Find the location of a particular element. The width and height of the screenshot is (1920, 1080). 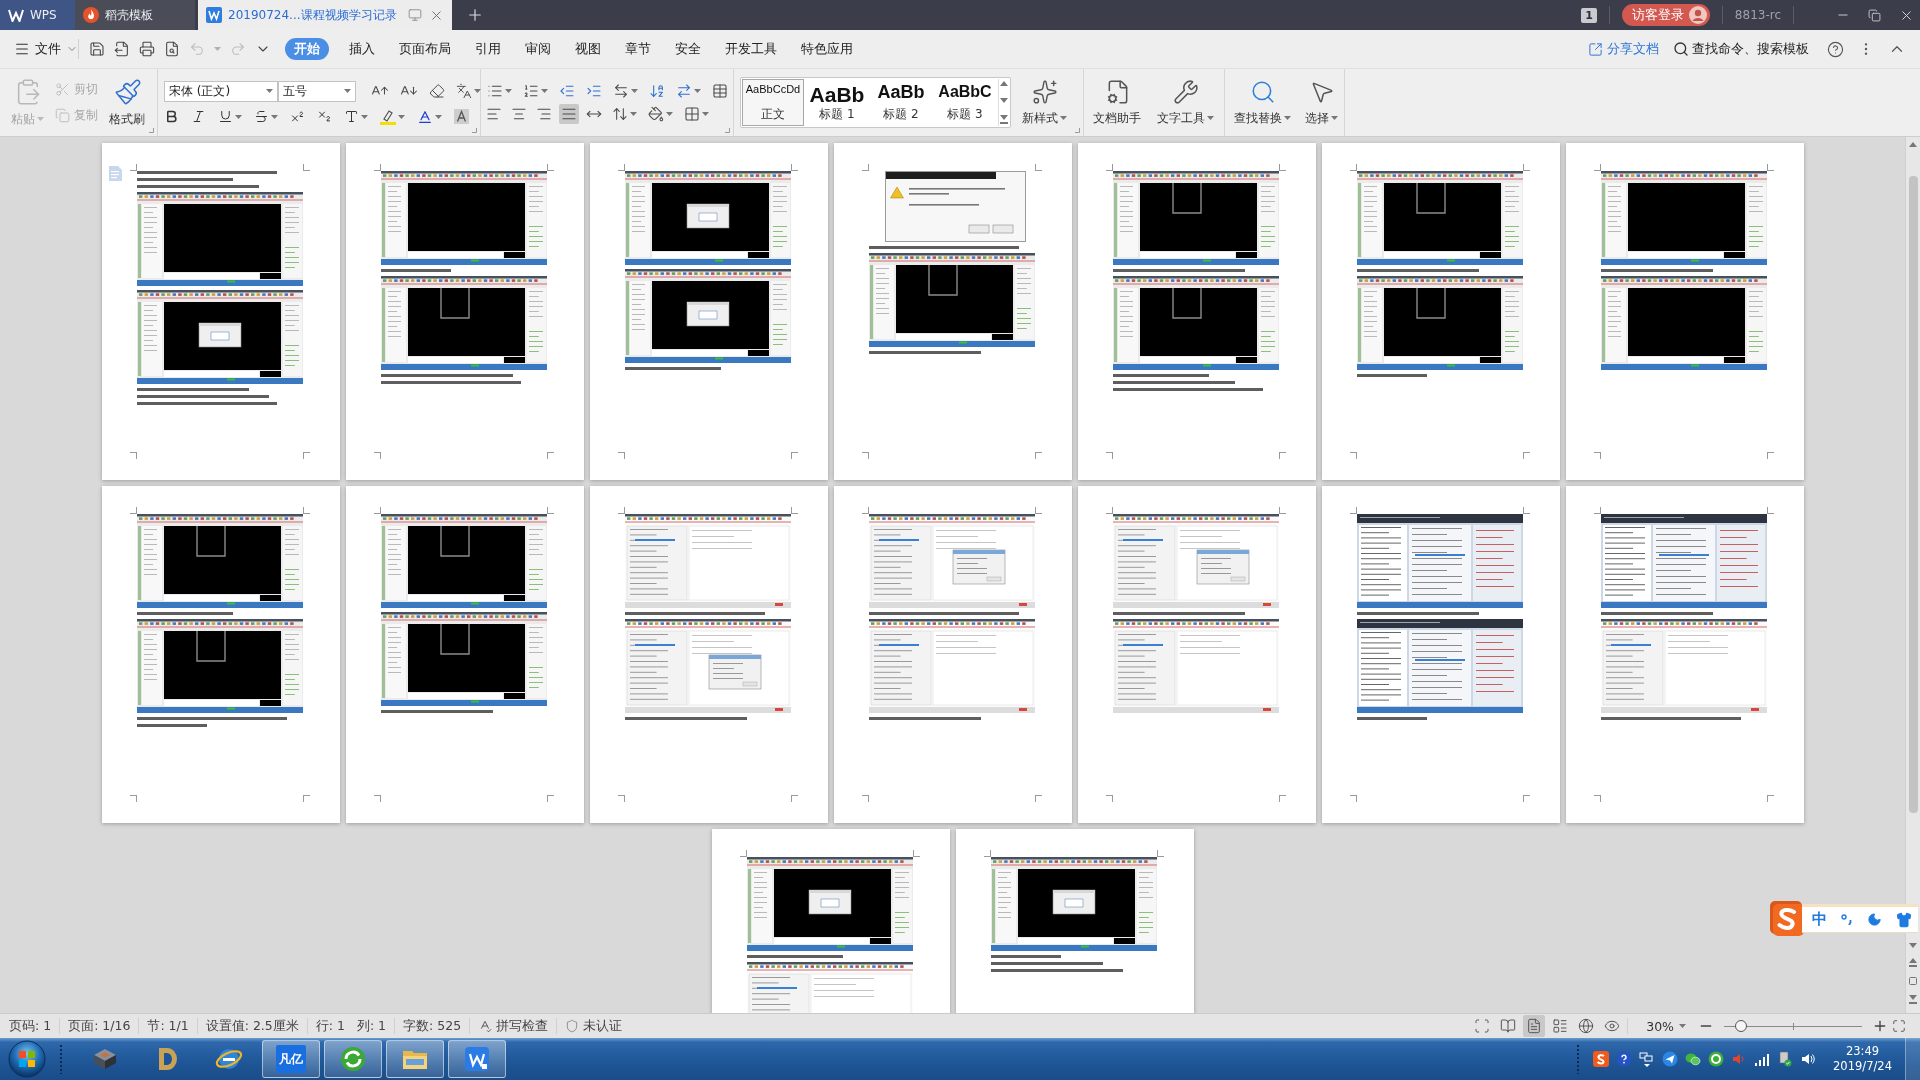

menu-tab: 开发工具 is located at coordinates (751, 49).